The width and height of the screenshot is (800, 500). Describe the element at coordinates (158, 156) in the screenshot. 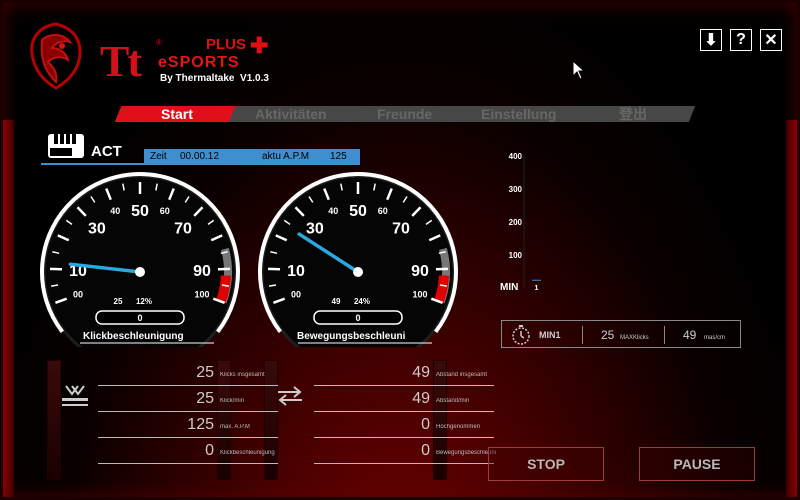

I see `zeit-label: Zeit` at that location.